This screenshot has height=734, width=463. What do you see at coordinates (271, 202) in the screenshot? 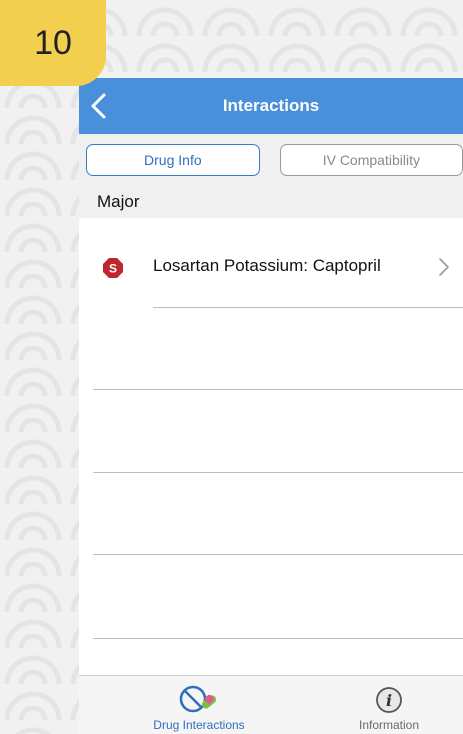
I see `section-header-major: Major` at bounding box center [271, 202].